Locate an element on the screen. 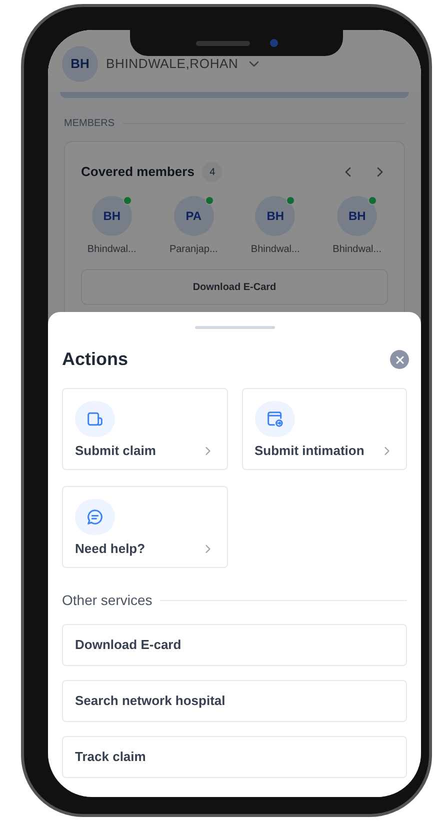 The image size is (443, 821). close-button is located at coordinates (399, 359).